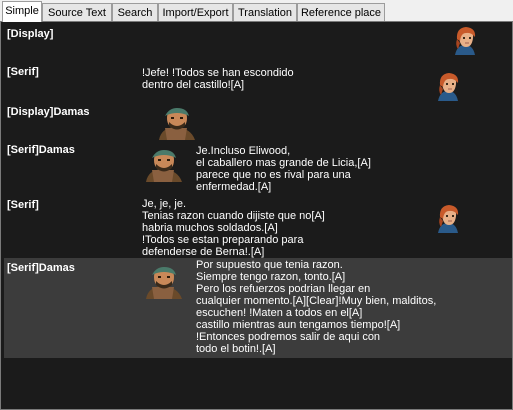 The width and height of the screenshot is (513, 410). What do you see at coordinates (265, 12) in the screenshot?
I see `tab-translation: Translation` at bounding box center [265, 12].